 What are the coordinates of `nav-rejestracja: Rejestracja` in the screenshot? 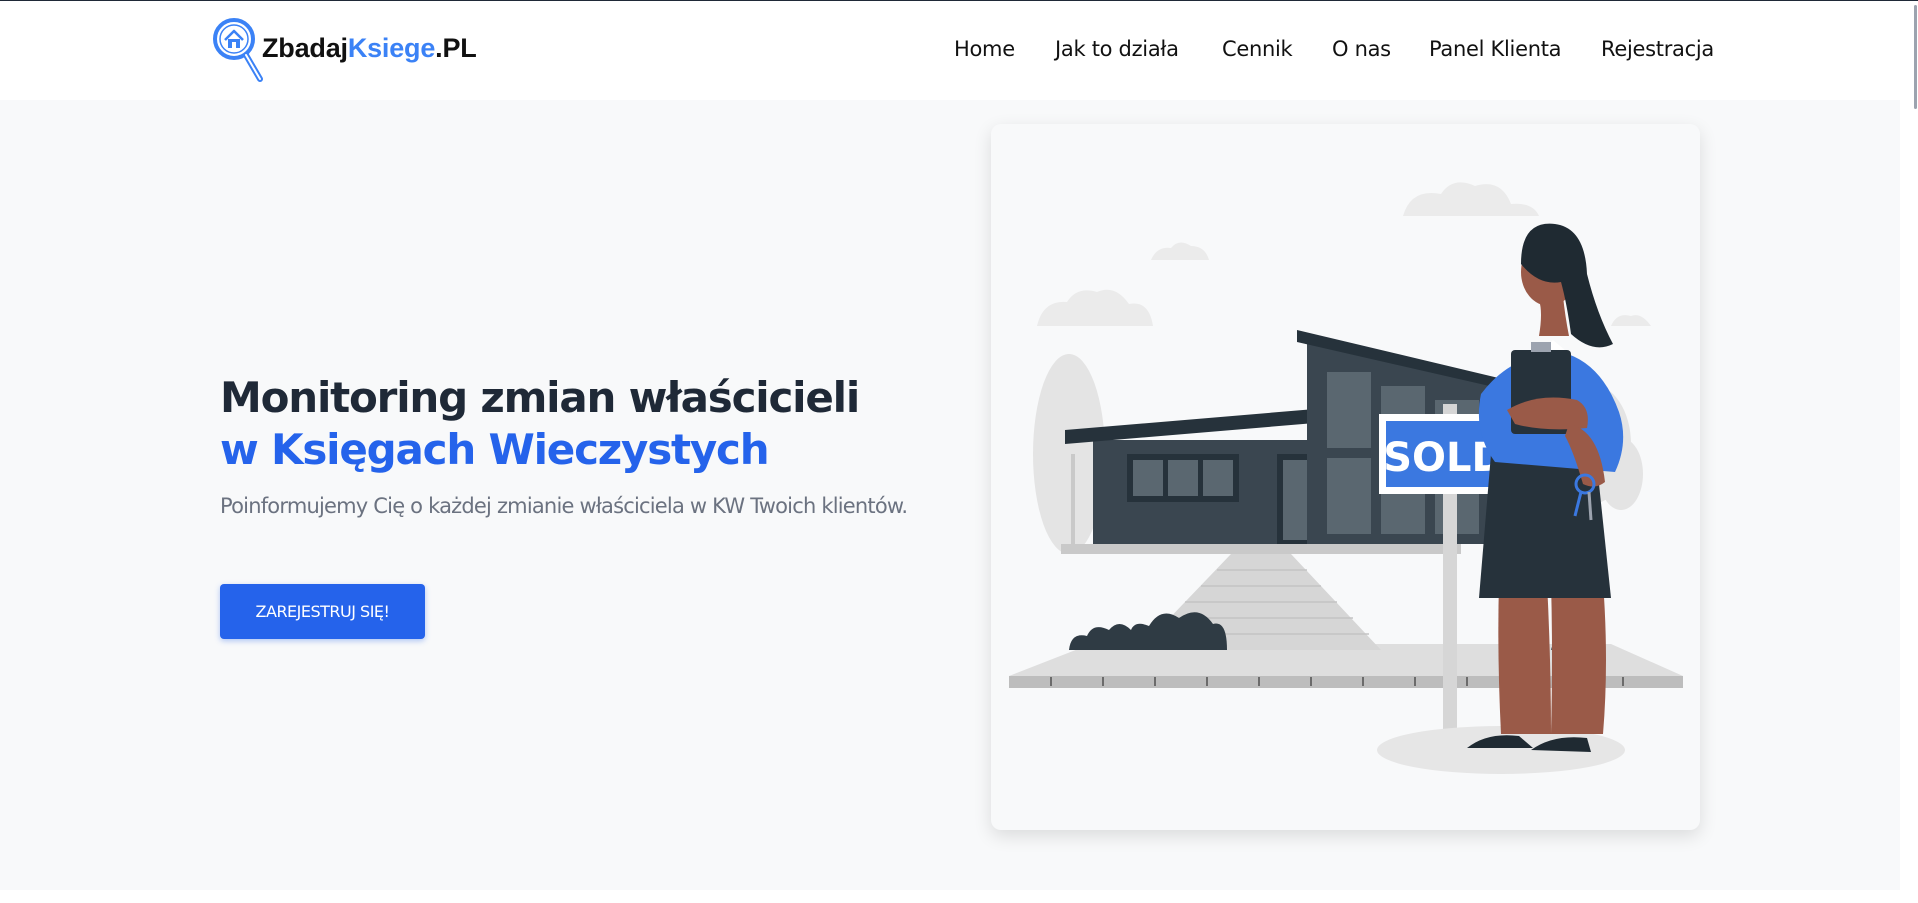 It's located at (1657, 49).